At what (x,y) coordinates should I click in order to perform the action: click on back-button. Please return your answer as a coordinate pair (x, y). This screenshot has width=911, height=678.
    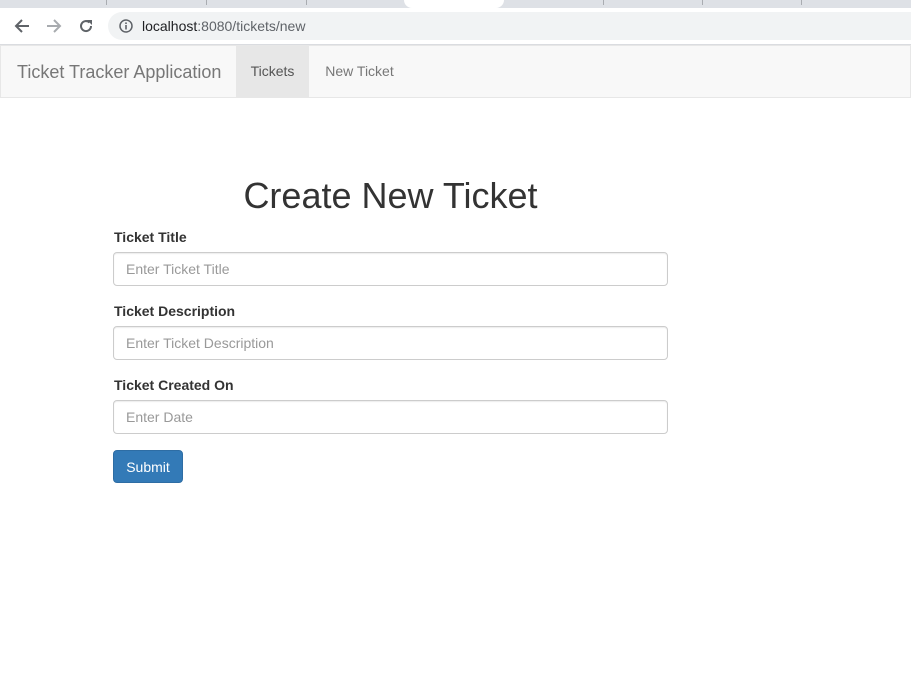
    Looking at the image, I should click on (22, 26).